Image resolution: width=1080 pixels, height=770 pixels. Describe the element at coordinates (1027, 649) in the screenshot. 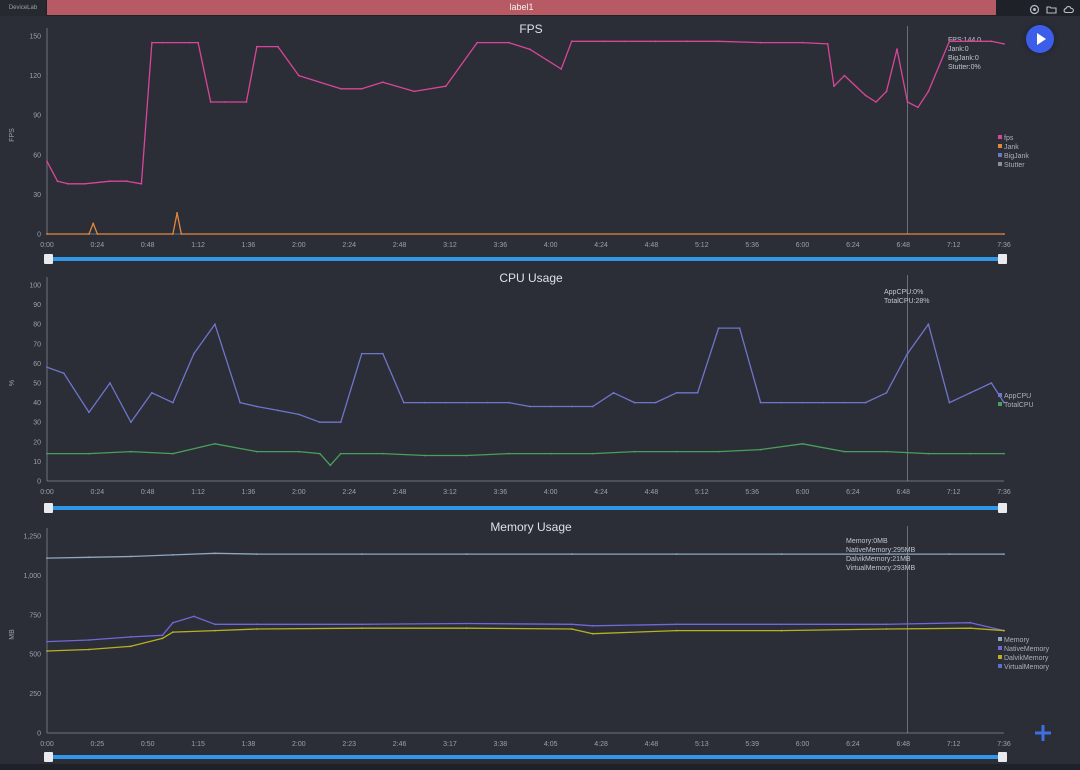

I see `legend-label: NativeMemory` at that location.